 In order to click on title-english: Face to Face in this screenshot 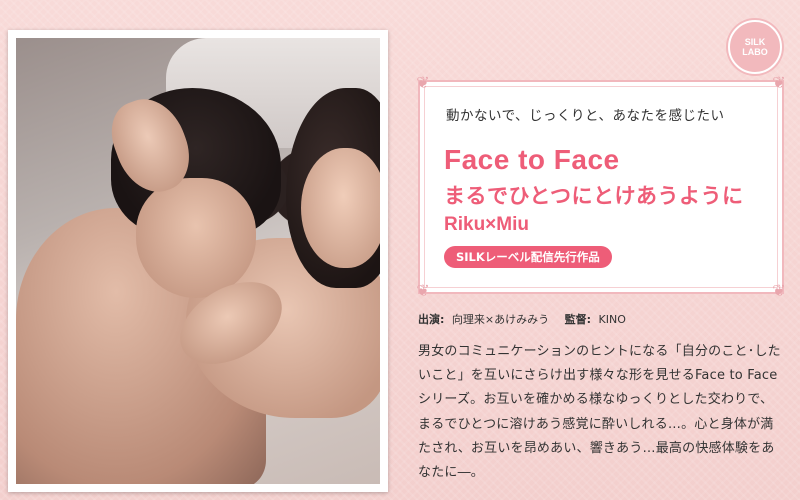, I will do `click(532, 159)`.